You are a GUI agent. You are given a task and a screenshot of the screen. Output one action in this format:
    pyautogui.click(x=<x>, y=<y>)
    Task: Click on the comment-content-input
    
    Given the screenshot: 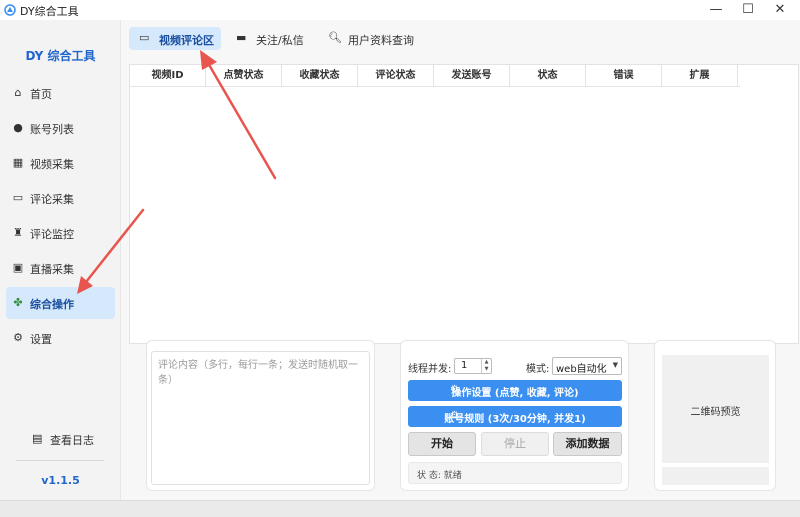 What is the action you would take?
    pyautogui.click(x=260, y=418)
    